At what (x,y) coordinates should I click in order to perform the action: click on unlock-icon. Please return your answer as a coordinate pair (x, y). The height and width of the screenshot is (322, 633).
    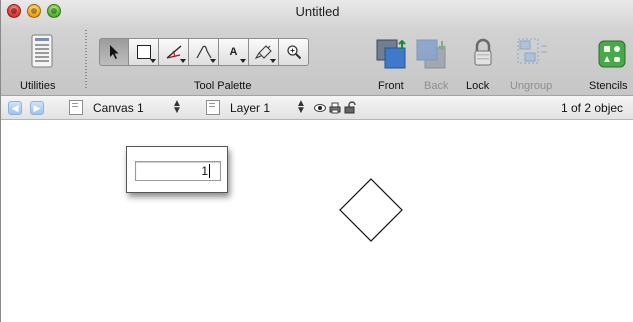
    Looking at the image, I should click on (350, 107).